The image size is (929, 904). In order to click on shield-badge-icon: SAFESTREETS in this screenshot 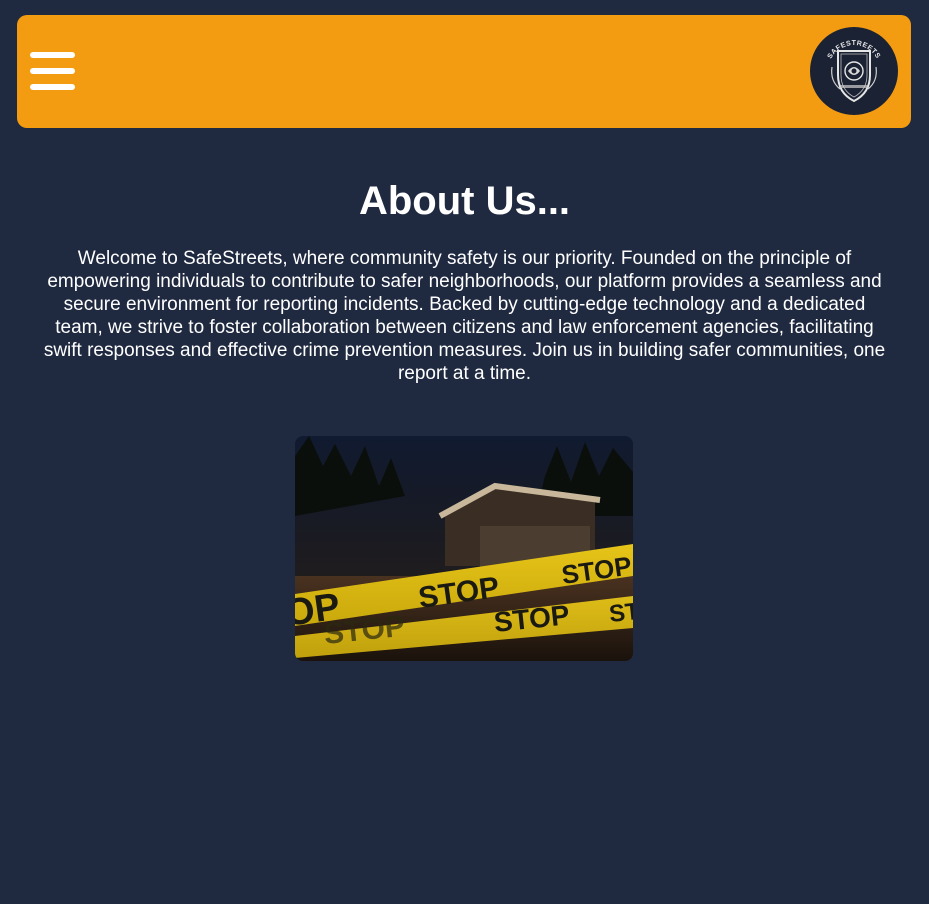, I will do `click(854, 71)`.